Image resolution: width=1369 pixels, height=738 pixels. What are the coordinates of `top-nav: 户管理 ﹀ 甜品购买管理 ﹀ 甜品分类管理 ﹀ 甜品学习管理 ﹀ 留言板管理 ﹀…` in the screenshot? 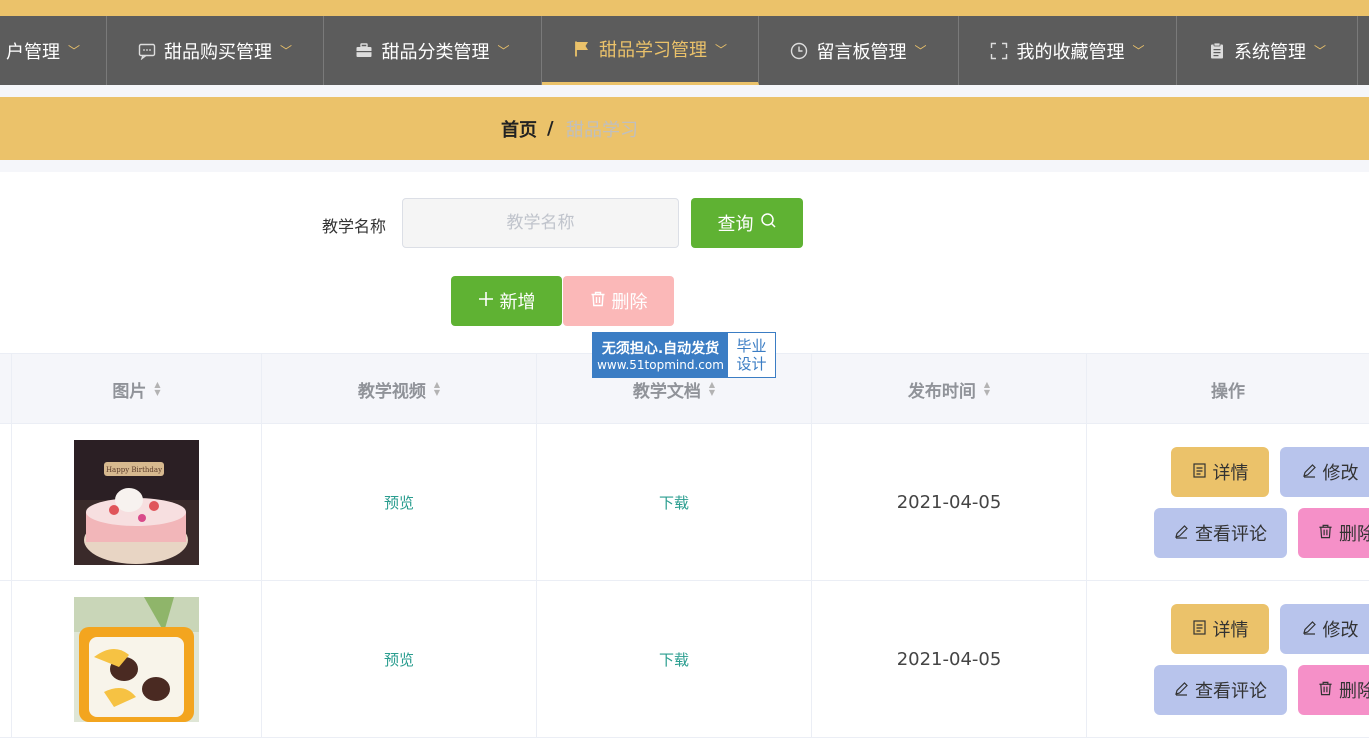 It's located at (684, 50).